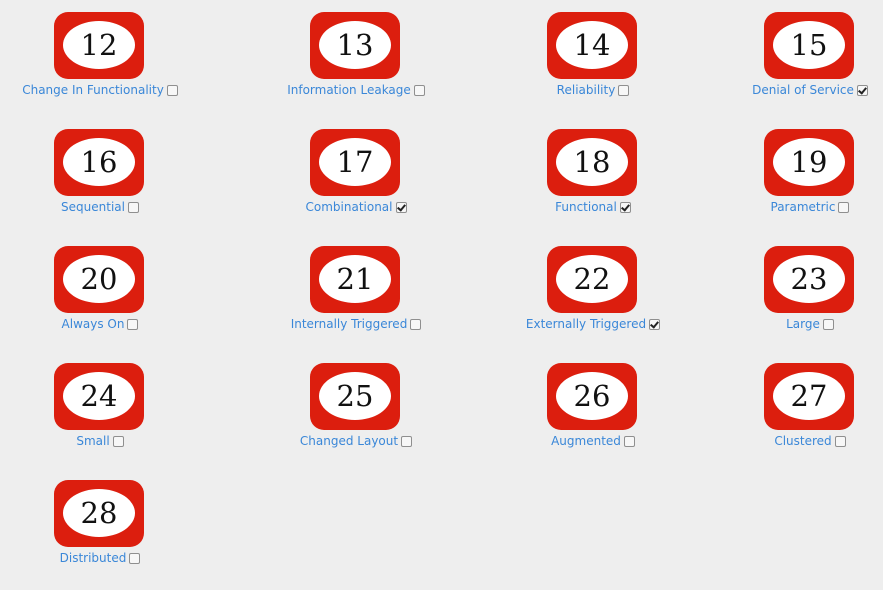 The width and height of the screenshot is (883, 590). What do you see at coordinates (93, 207) in the screenshot?
I see `item-label: Sequential` at bounding box center [93, 207].